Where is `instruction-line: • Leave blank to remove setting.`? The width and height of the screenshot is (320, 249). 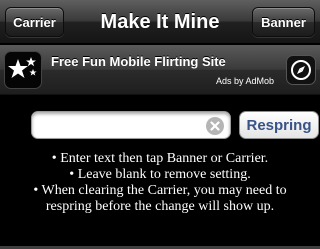 instruction-line: • Leave blank to remove setting. is located at coordinates (160, 174).